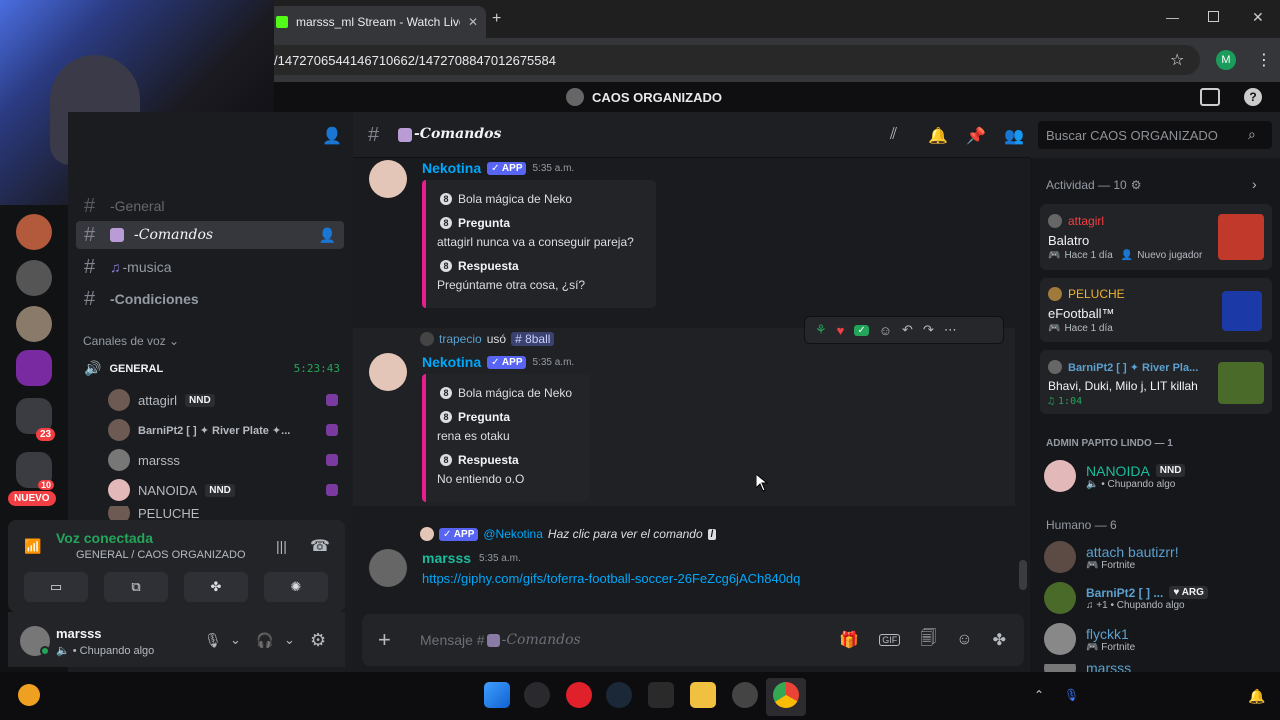 The image size is (1280, 720). I want to click on settings-gear-icon: ⚙, so click(318, 640).